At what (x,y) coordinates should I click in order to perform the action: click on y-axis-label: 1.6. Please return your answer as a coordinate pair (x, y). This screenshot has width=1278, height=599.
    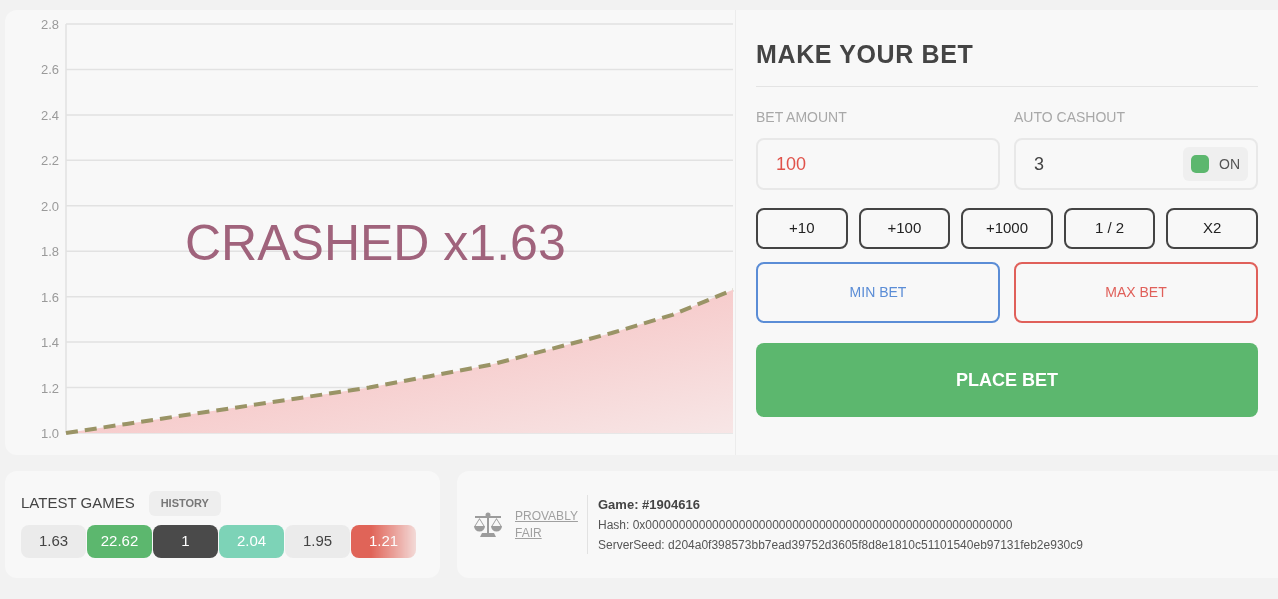
    Looking at the image, I should click on (49, 297).